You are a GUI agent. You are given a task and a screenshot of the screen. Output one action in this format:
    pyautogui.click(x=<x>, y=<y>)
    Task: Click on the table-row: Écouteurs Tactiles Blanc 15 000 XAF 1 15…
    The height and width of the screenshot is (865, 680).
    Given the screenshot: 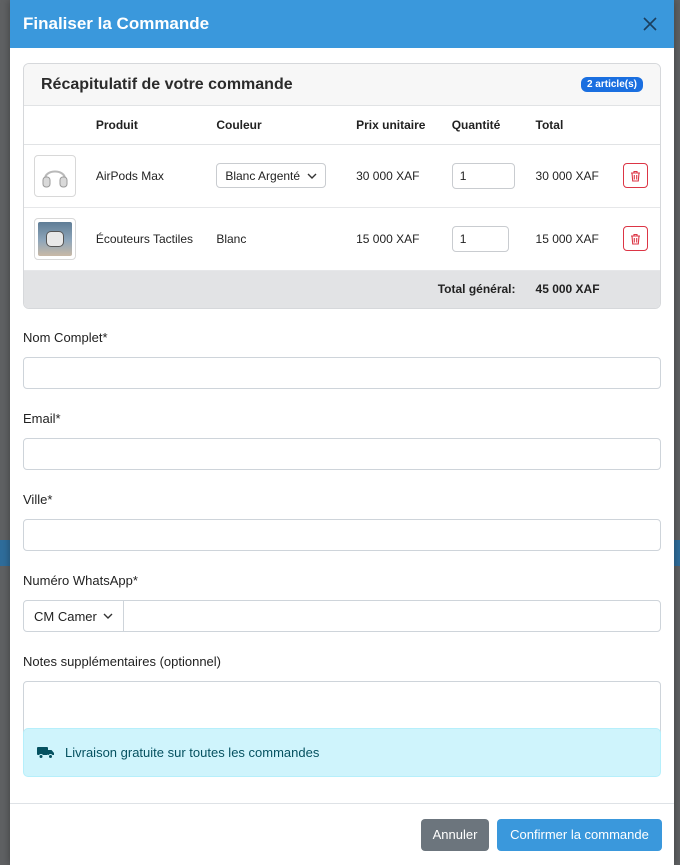 What is the action you would take?
    pyautogui.click(x=342, y=239)
    